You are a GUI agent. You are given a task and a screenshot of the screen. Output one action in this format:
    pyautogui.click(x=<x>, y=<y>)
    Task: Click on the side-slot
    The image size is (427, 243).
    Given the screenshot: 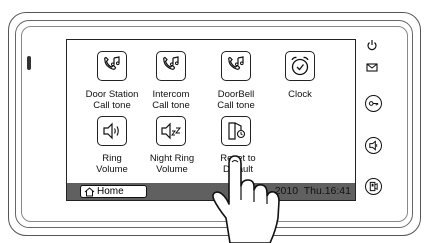 What is the action you would take?
    pyautogui.click(x=29, y=63)
    